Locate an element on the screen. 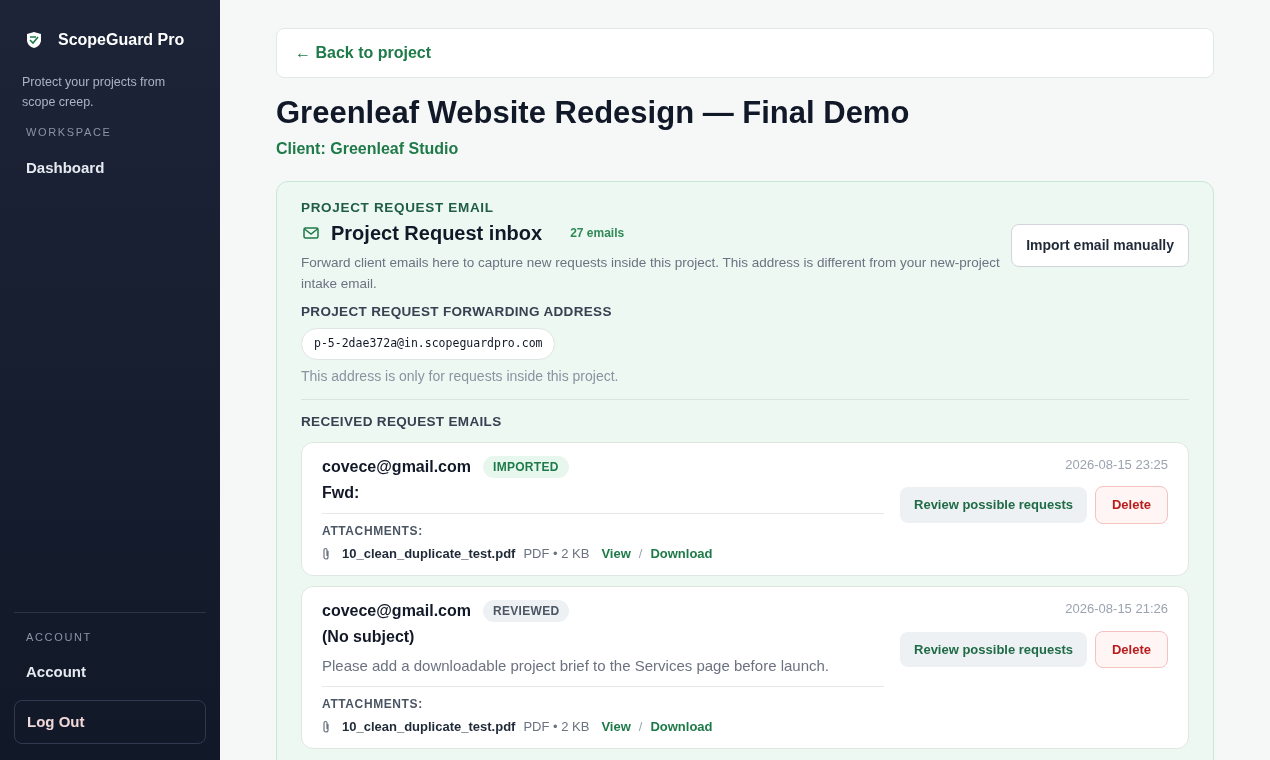  logout-button: Log Out is located at coordinates (110, 721).